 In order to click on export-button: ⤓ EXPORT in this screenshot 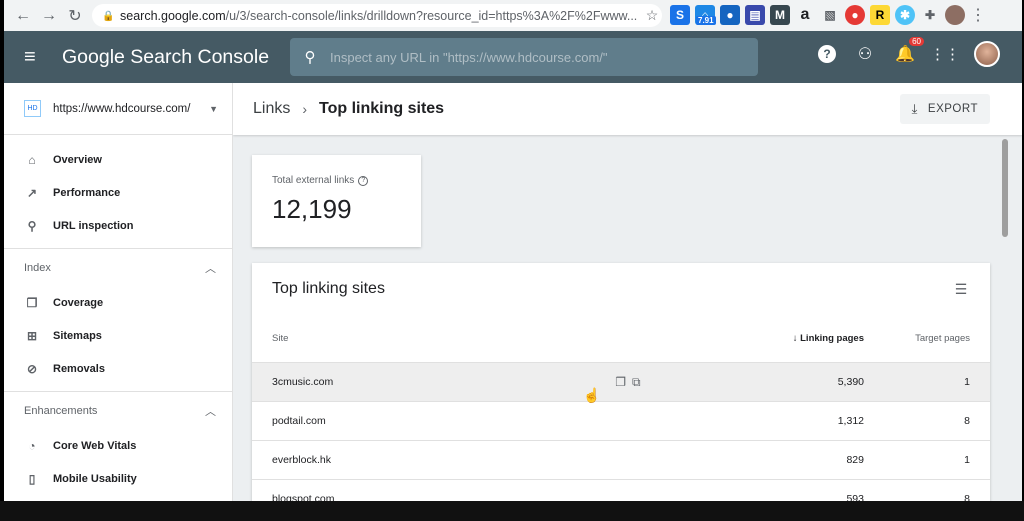, I will do `click(944, 109)`.